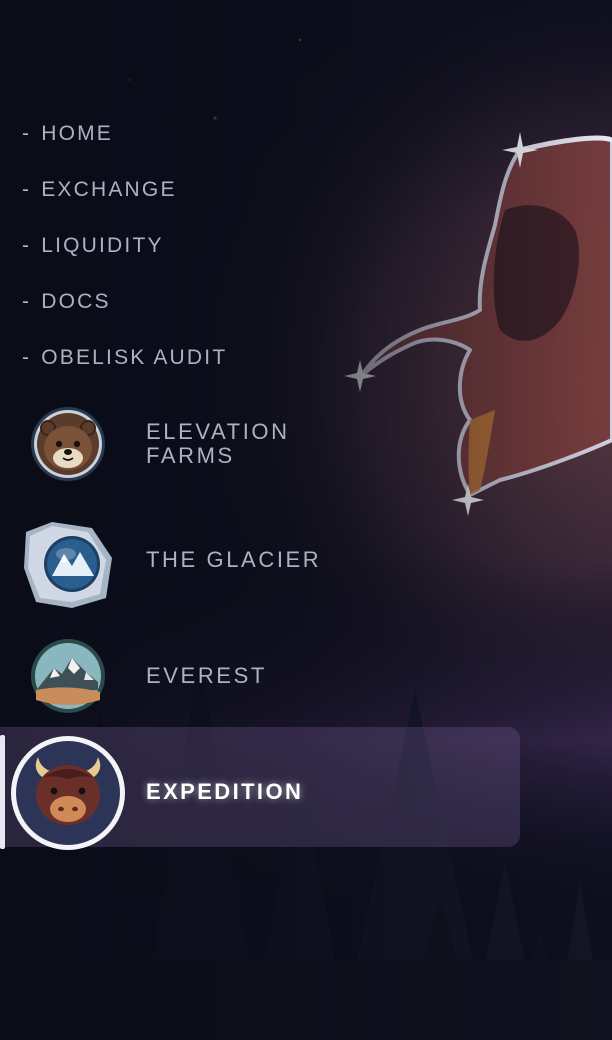  What do you see at coordinates (68, 793) in the screenshot?
I see `yak-icon` at bounding box center [68, 793].